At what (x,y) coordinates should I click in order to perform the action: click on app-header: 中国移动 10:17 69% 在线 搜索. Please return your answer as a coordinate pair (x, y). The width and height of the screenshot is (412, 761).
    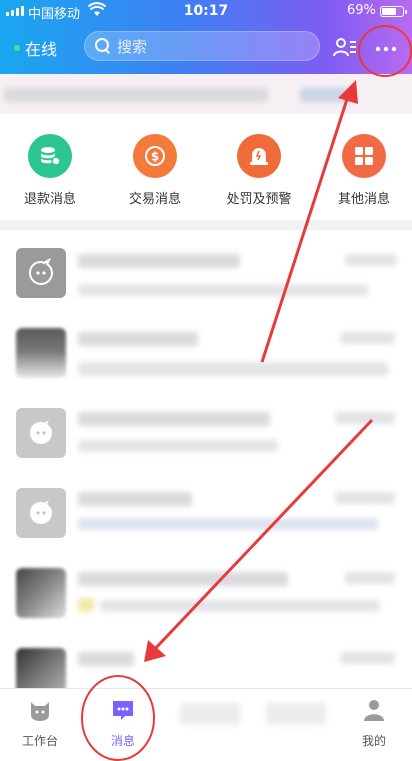
    Looking at the image, I should click on (206, 37).